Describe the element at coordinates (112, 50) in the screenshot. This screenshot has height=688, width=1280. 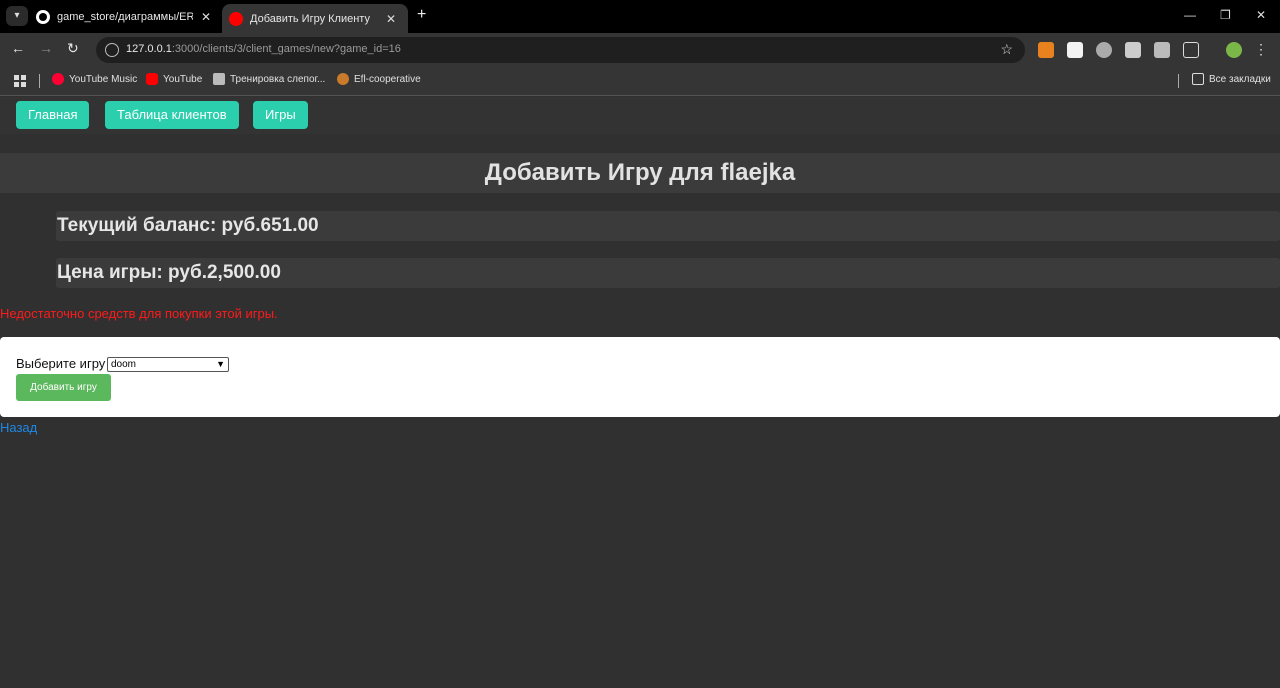
I see `site-info-icon` at that location.